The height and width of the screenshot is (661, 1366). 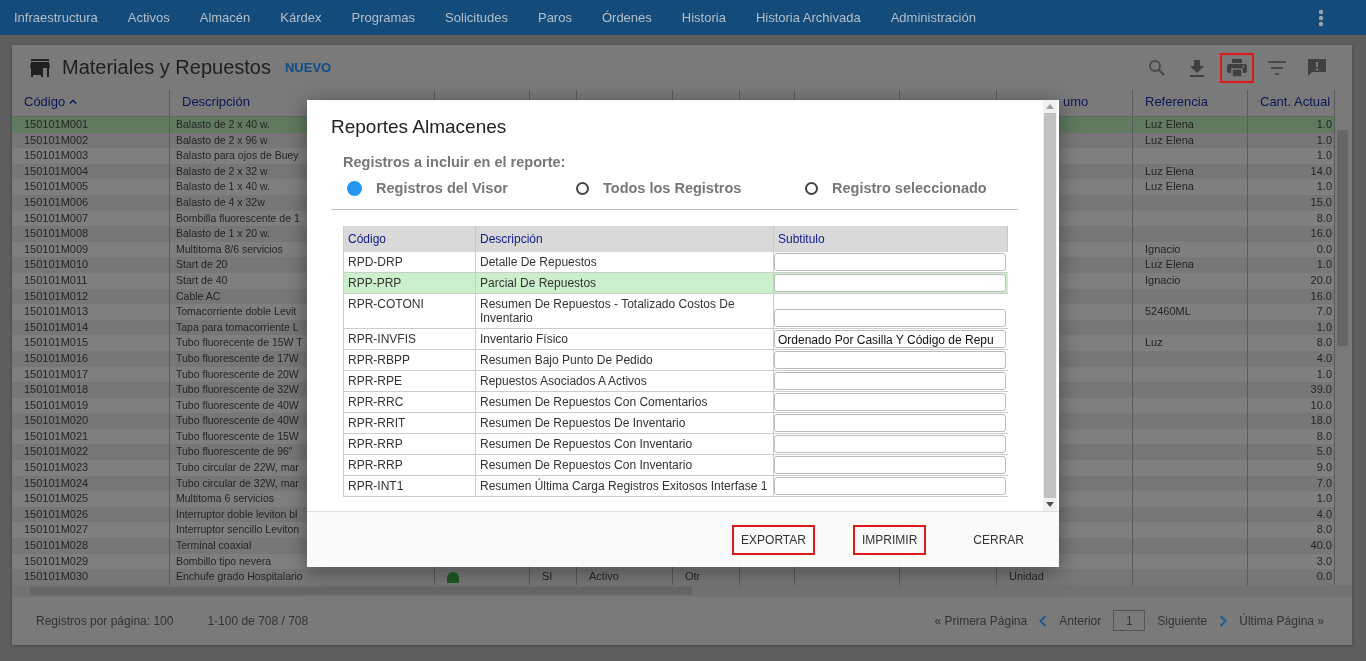 What do you see at coordinates (1190, 312) in the screenshot?
I see `table-cell: 52460ML` at bounding box center [1190, 312].